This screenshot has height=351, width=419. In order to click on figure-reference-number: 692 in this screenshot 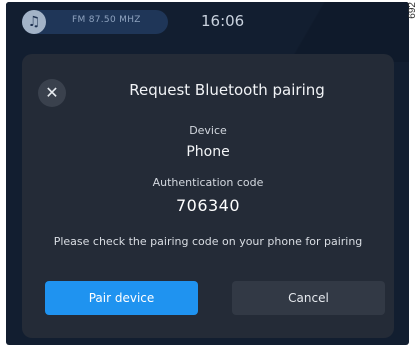, I will do `click(412, 10)`.